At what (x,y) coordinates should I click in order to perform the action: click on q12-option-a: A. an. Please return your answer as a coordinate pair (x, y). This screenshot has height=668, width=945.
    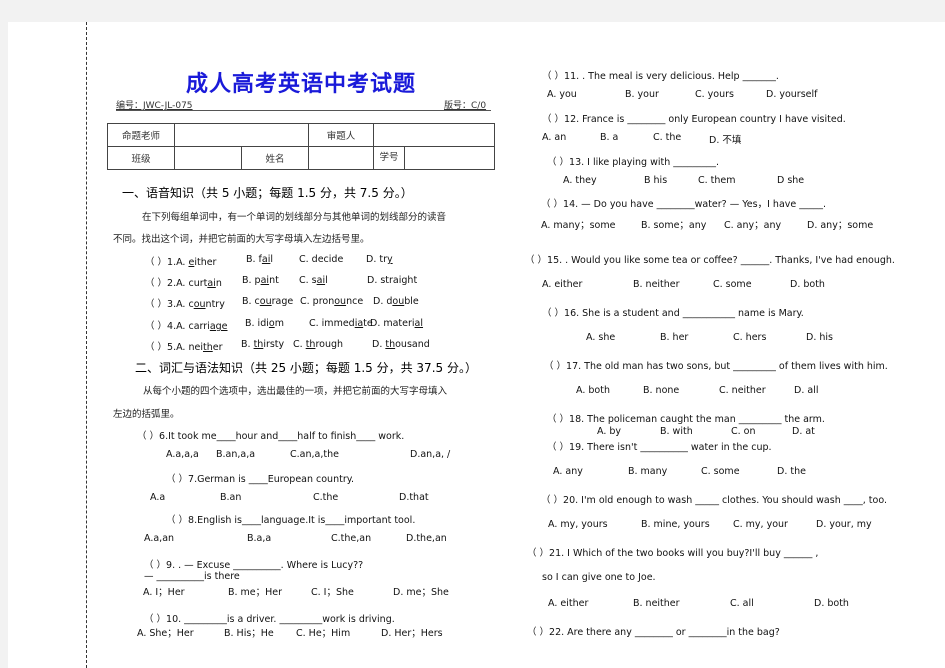
    Looking at the image, I should click on (554, 137).